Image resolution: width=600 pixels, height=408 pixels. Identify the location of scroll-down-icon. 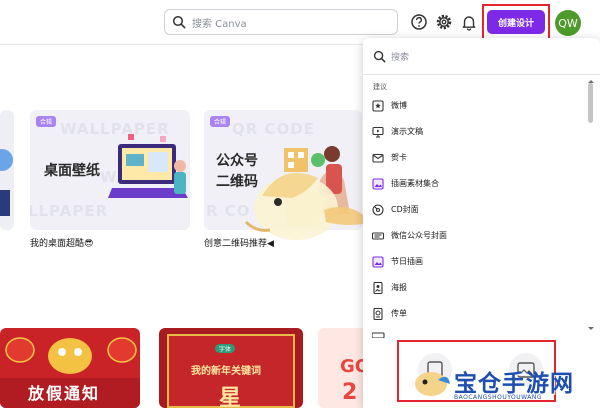
(591, 329).